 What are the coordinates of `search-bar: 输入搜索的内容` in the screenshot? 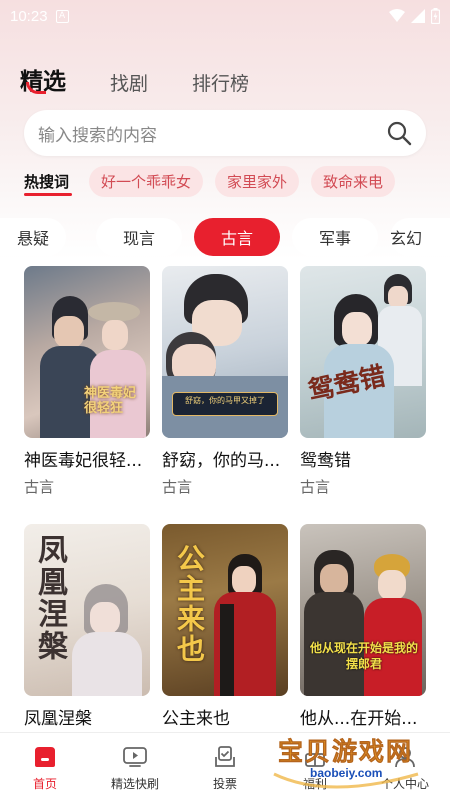 It's located at (225, 133).